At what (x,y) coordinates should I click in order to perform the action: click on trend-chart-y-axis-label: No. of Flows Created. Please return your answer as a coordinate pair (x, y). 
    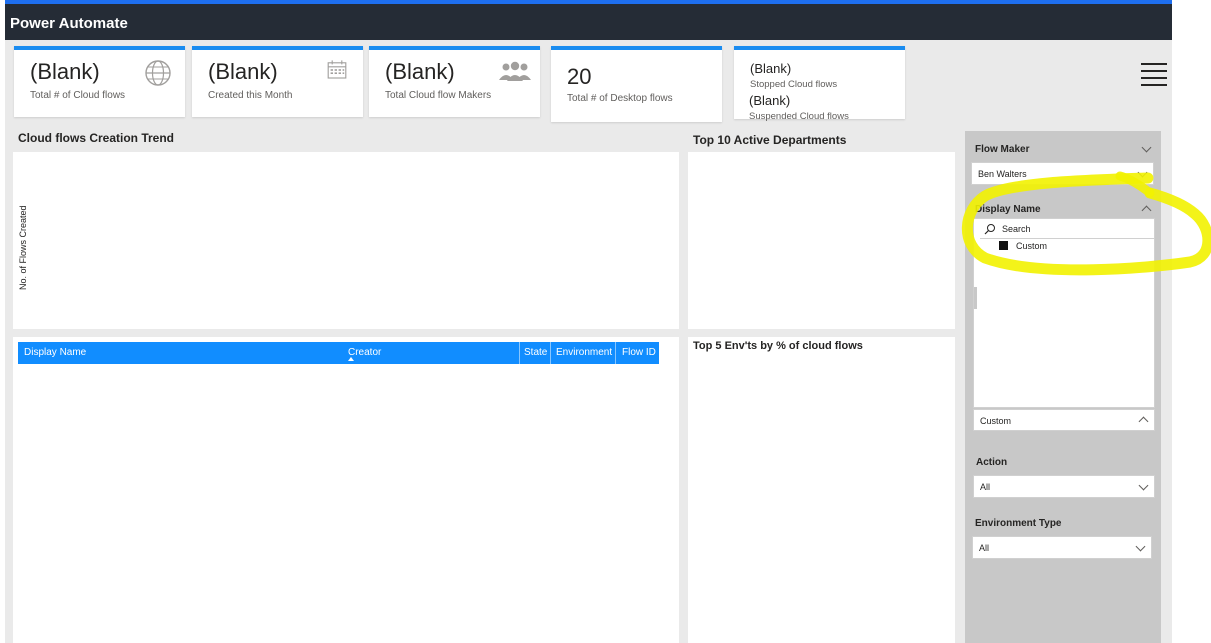
    Looking at the image, I should click on (23, 247).